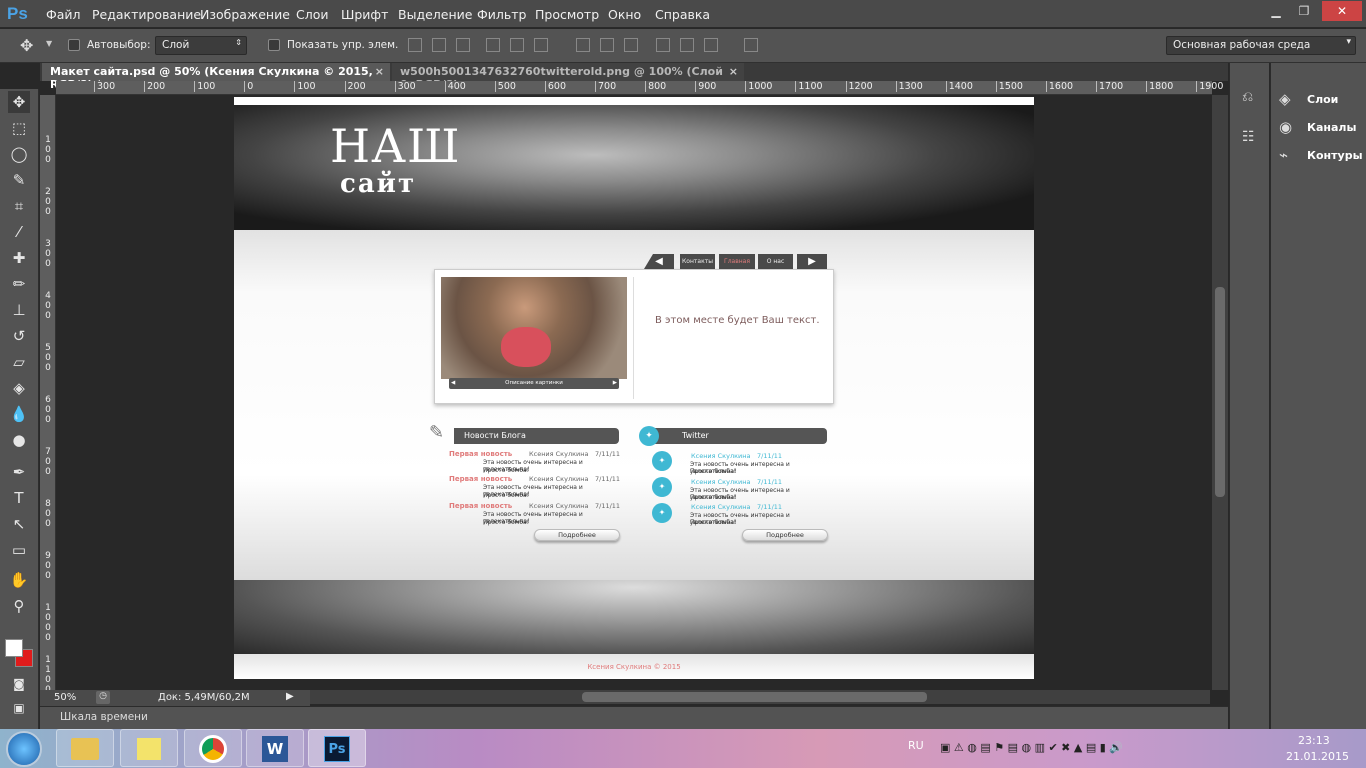 This screenshot has width=1366, height=768. Describe the element at coordinates (104, 717) in the screenshot. I see `timeline-label: Шкала времени` at that location.